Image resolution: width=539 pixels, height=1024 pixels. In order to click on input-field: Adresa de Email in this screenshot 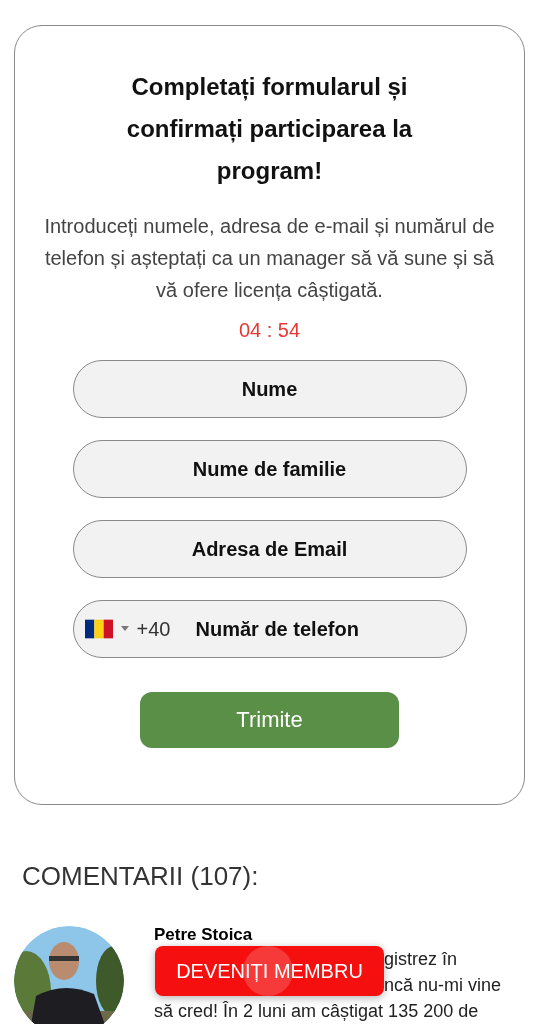, I will do `click(269, 549)`.